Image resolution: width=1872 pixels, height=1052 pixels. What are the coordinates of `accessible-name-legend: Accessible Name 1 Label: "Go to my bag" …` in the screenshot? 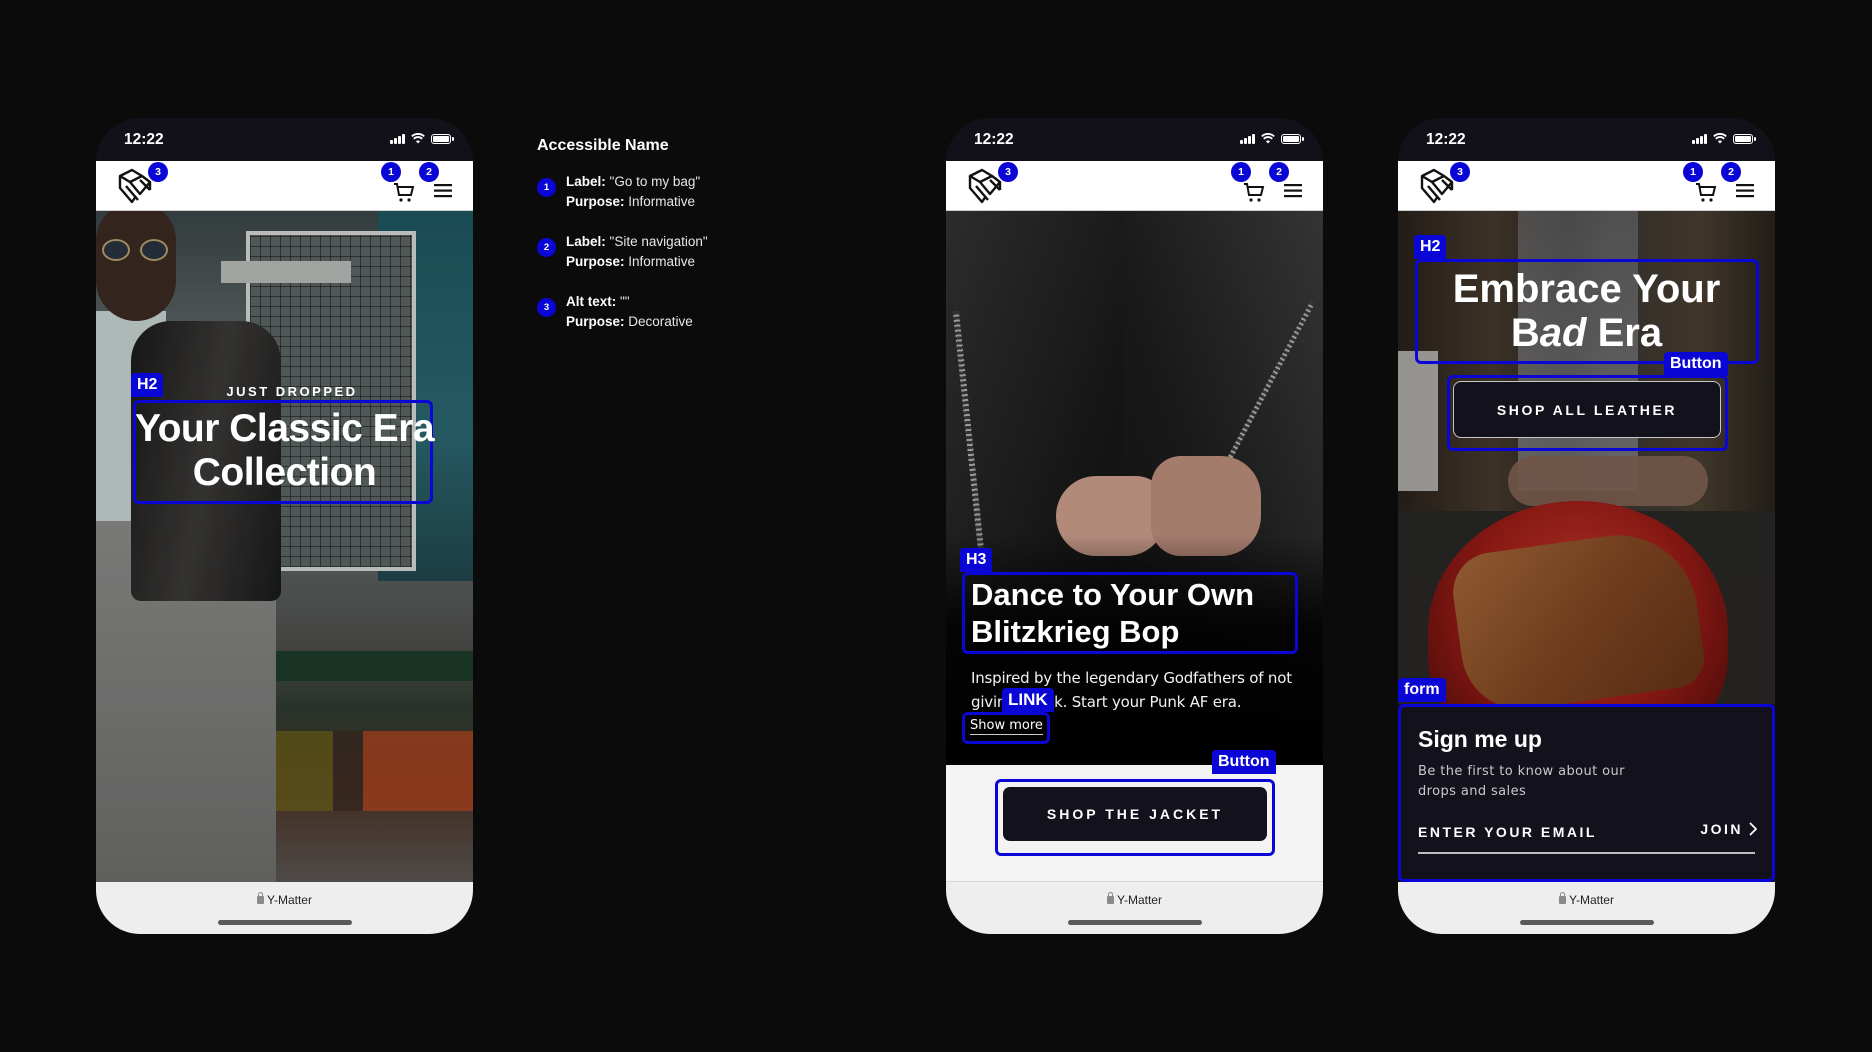 It's located at (667, 244).